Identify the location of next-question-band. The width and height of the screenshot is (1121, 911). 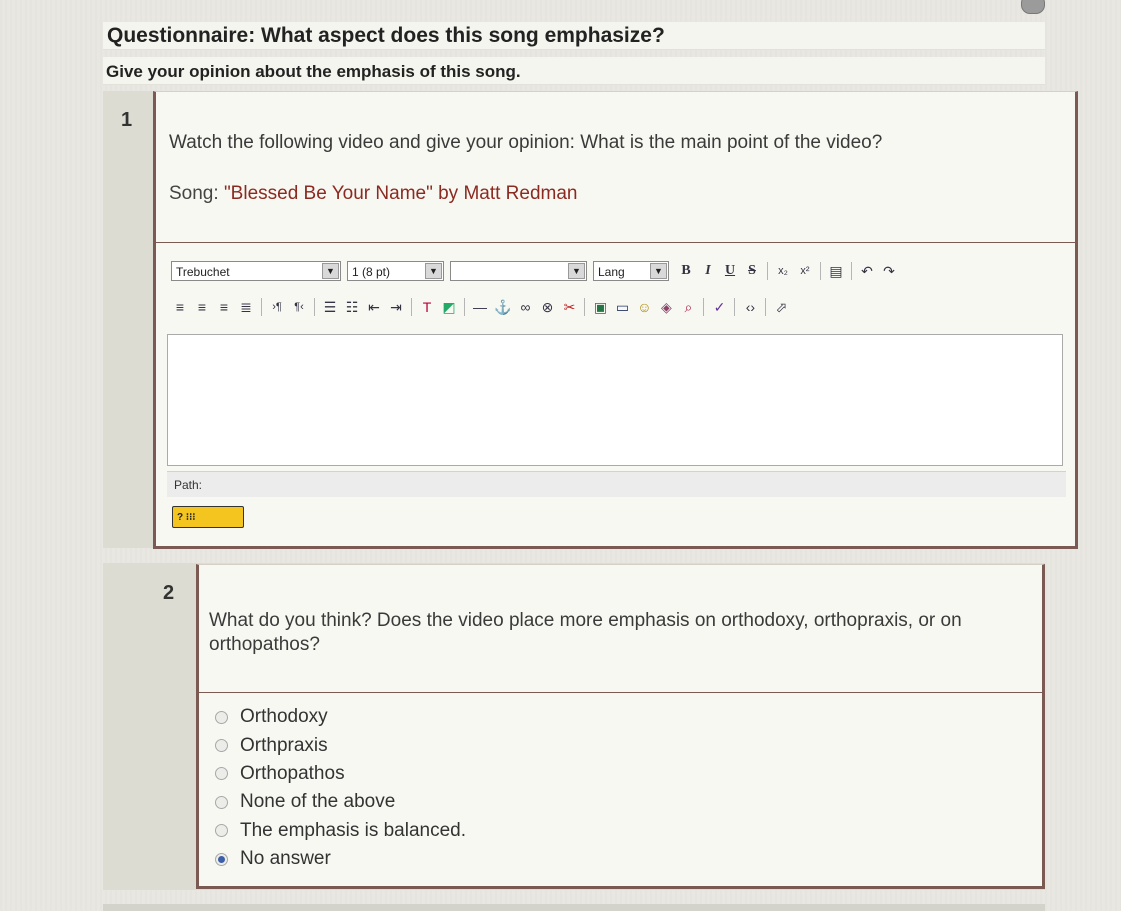
(574, 907).